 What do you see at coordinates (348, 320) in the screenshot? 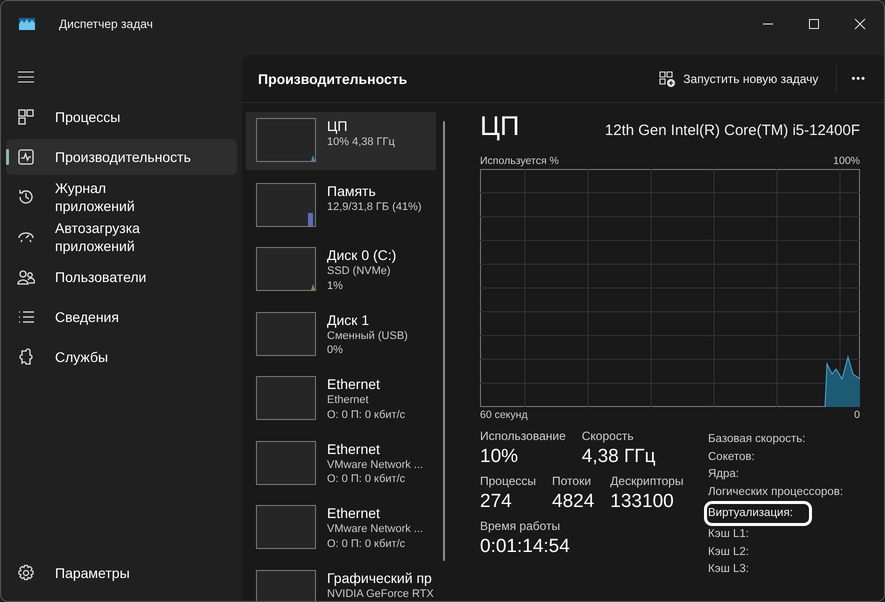
I see `device-name: Диск 1` at bounding box center [348, 320].